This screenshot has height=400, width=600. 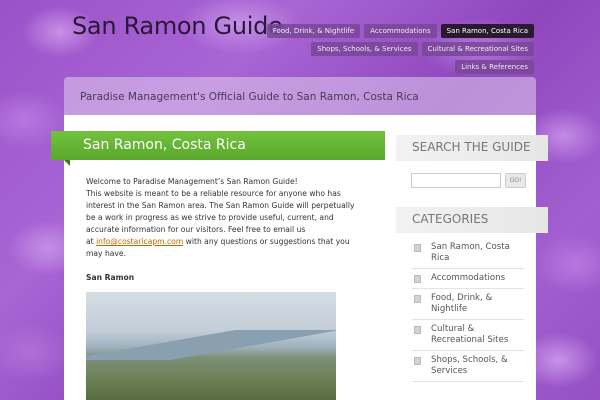 I want to click on post-title-band: San Ramon, Costa Rica, so click(x=218, y=148).